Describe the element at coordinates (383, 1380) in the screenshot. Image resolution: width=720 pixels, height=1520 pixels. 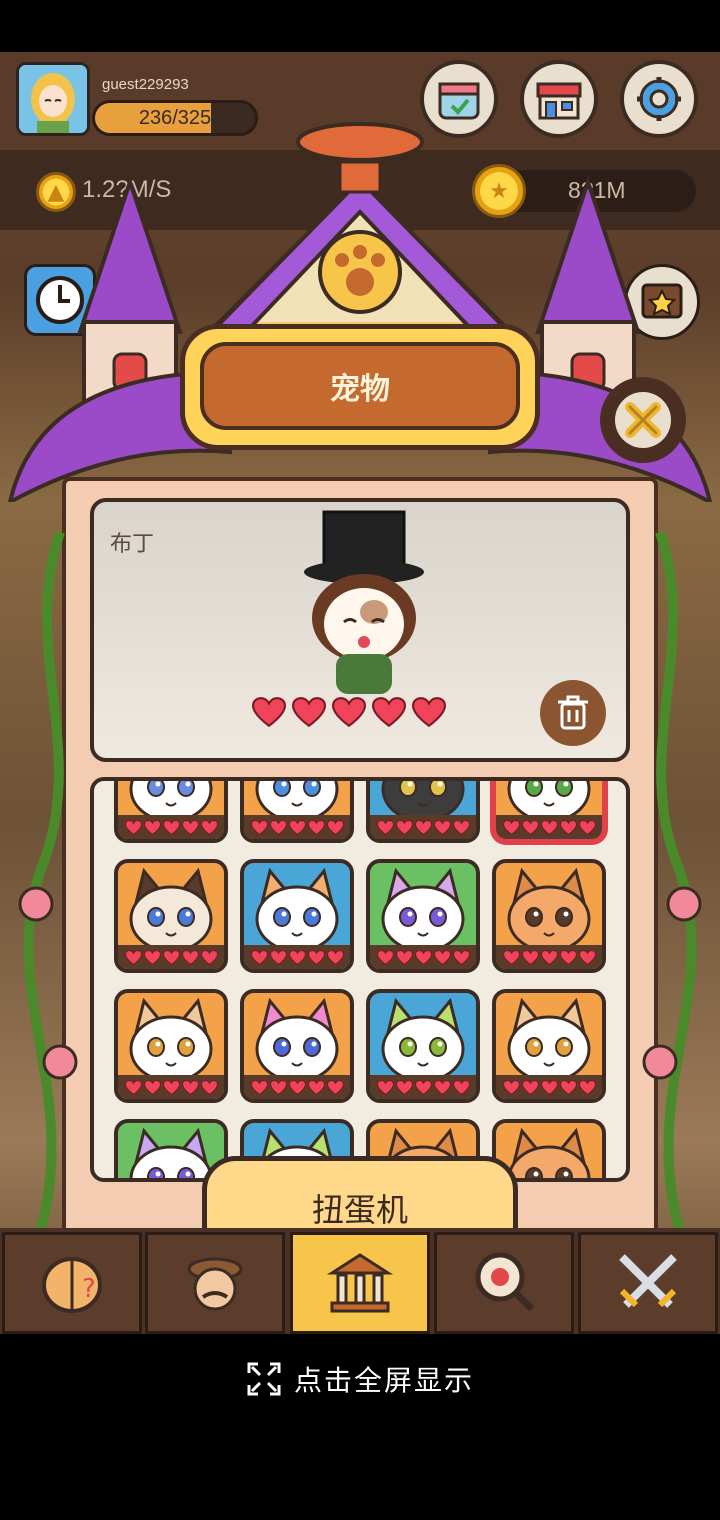
I see `fullscreen-label: 点击全屏显示` at that location.